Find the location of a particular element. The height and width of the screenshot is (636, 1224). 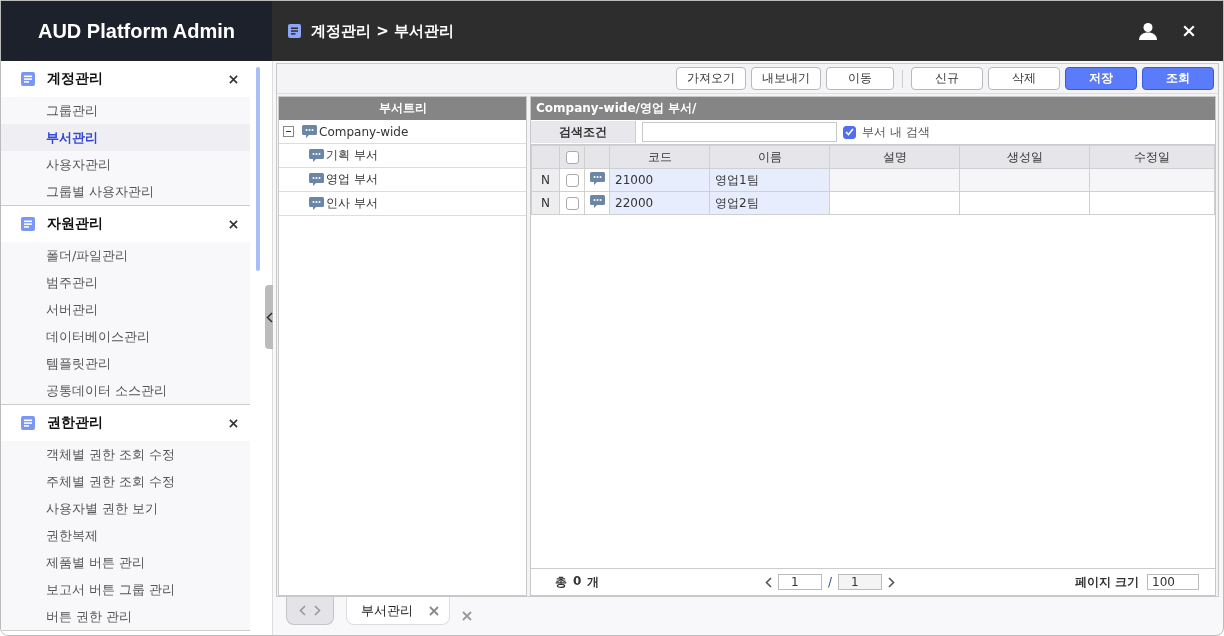

menu-item: 권한복제 is located at coordinates (125, 535).